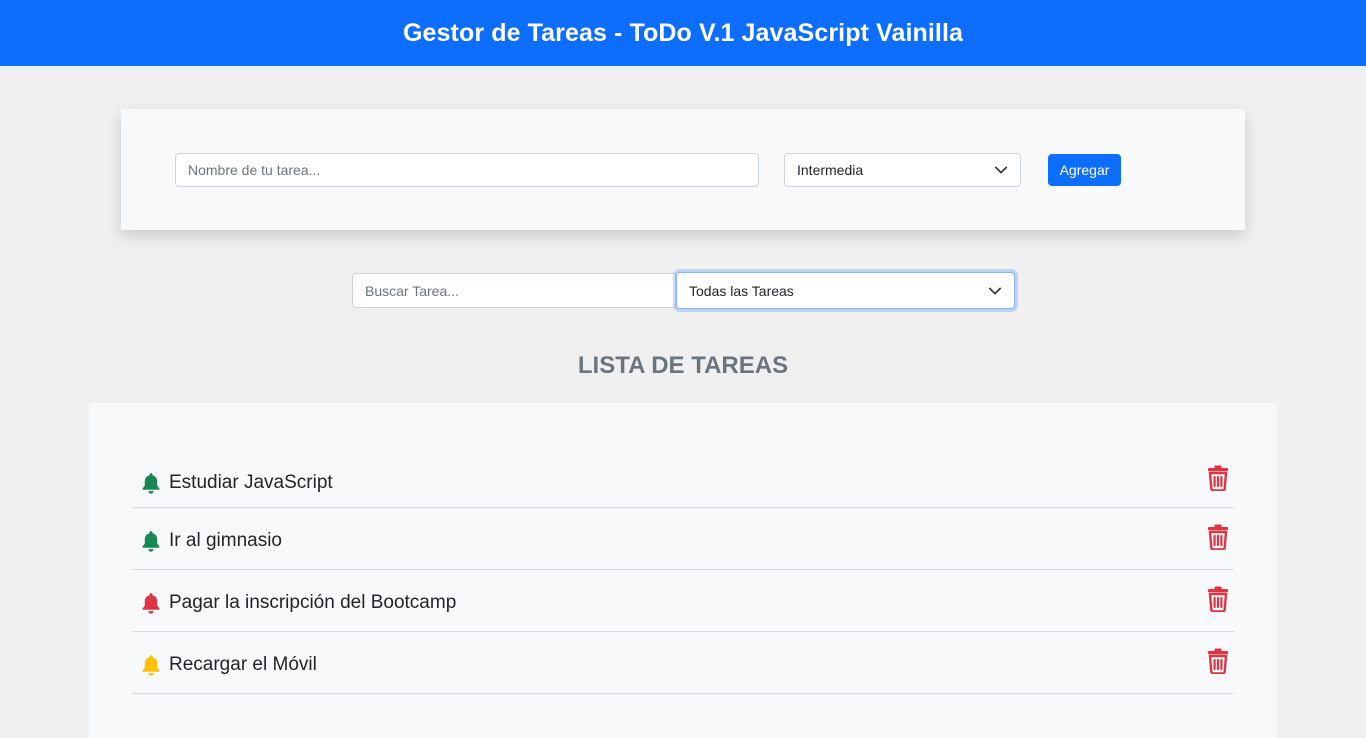  I want to click on task-name-input, so click(467, 170).